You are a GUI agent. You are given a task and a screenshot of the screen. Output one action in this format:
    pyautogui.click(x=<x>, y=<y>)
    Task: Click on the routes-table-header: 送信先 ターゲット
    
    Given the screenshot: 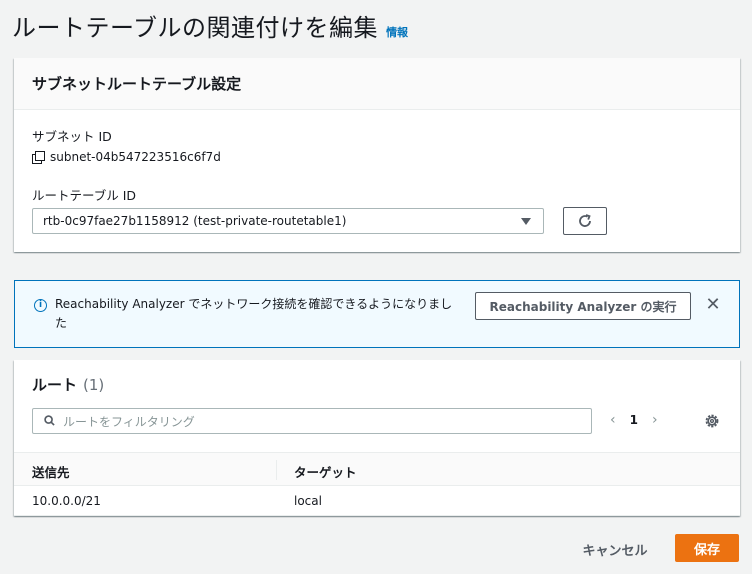 What is the action you would take?
    pyautogui.click(x=377, y=469)
    